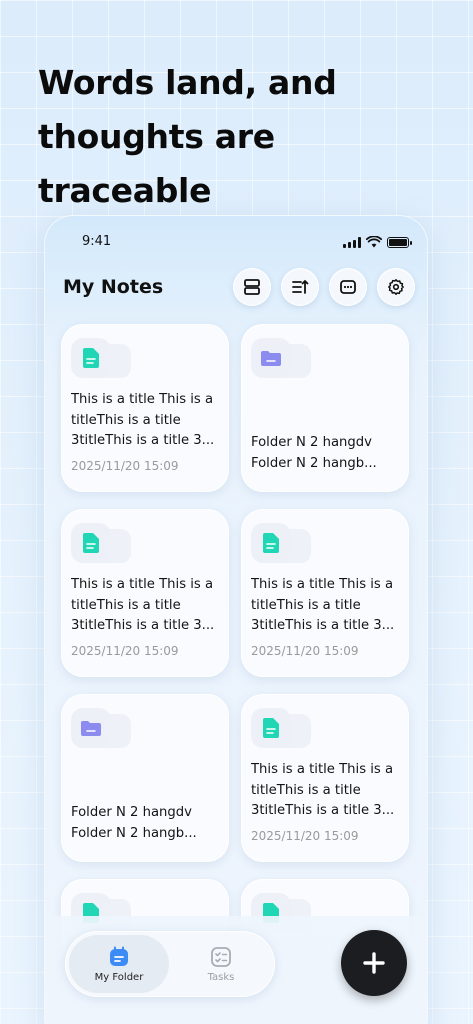  I want to click on header-toolbar, so click(324, 287).